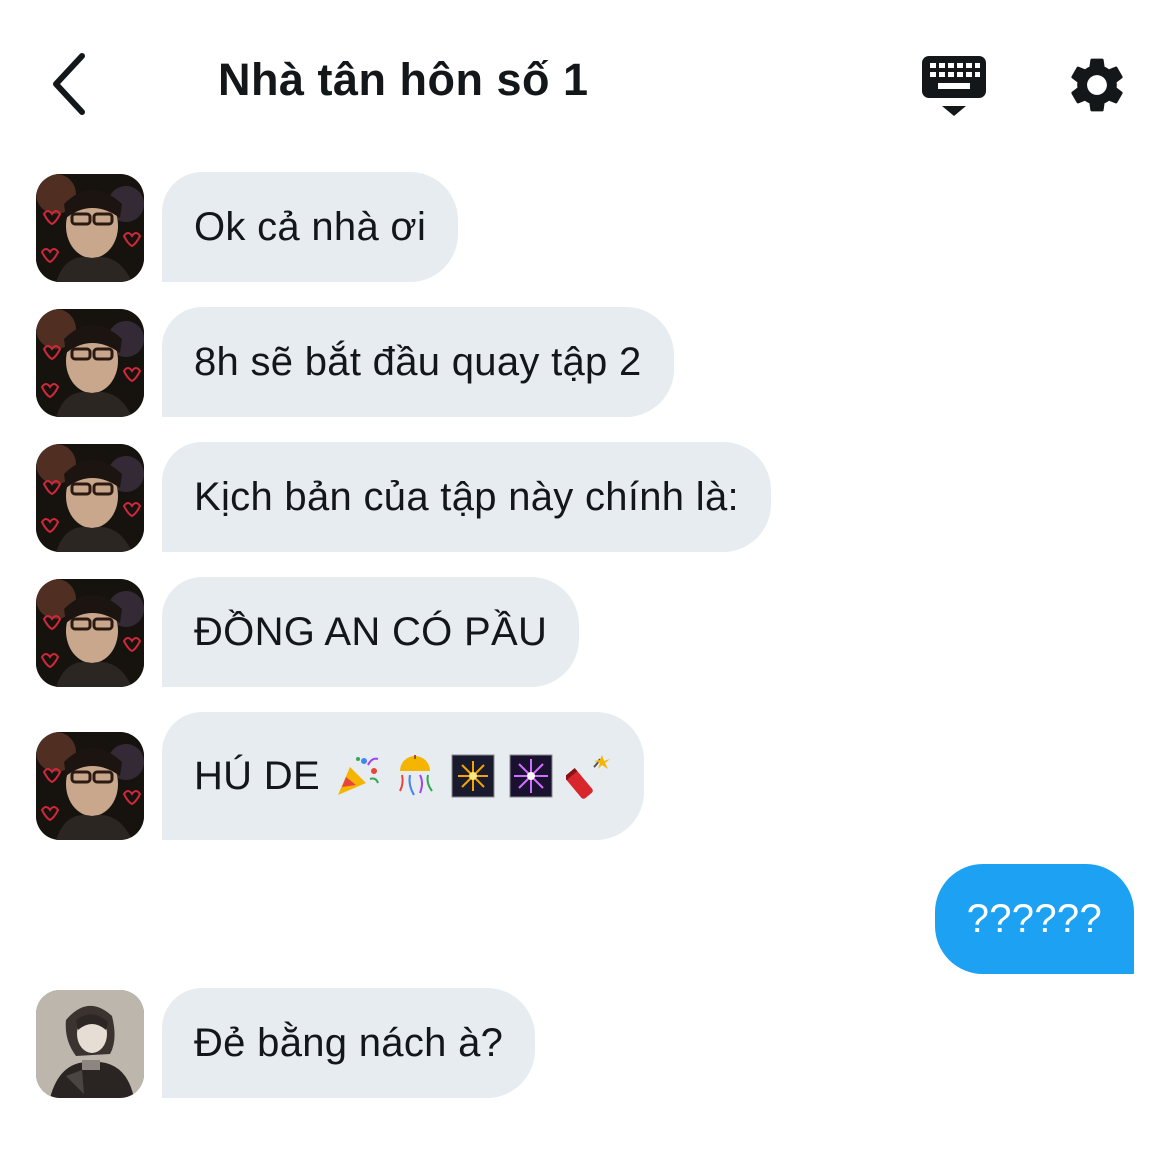  Describe the element at coordinates (349, 1043) in the screenshot. I see `message-bubble: Đẻ bằng nách à?` at that location.